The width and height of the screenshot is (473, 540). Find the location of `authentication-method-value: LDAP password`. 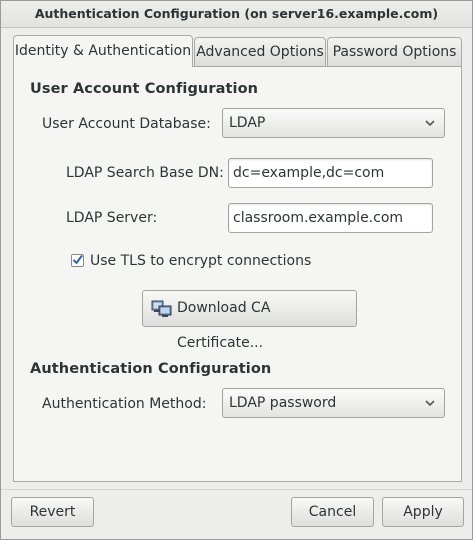

authentication-method-value: LDAP password is located at coordinates (283, 403).